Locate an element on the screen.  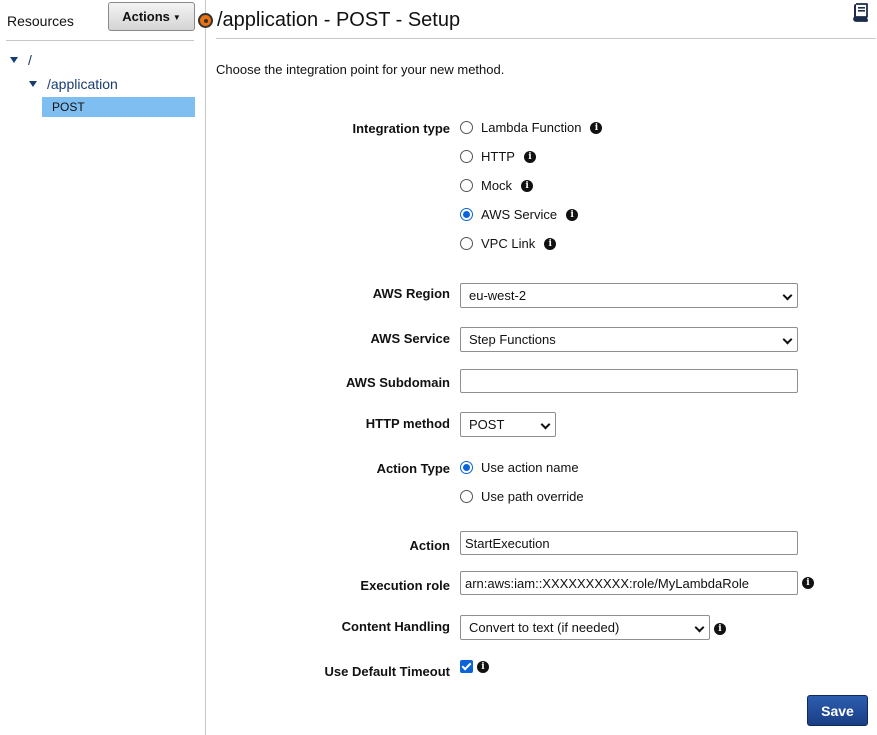
radio-label: VPC Link is located at coordinates (508, 243).